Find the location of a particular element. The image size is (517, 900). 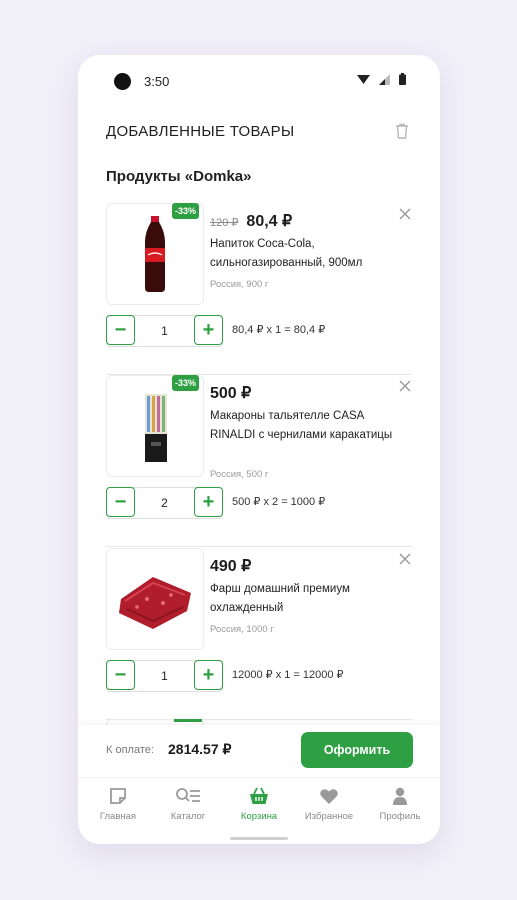

status-bar: 3:50 is located at coordinates (259, 81).